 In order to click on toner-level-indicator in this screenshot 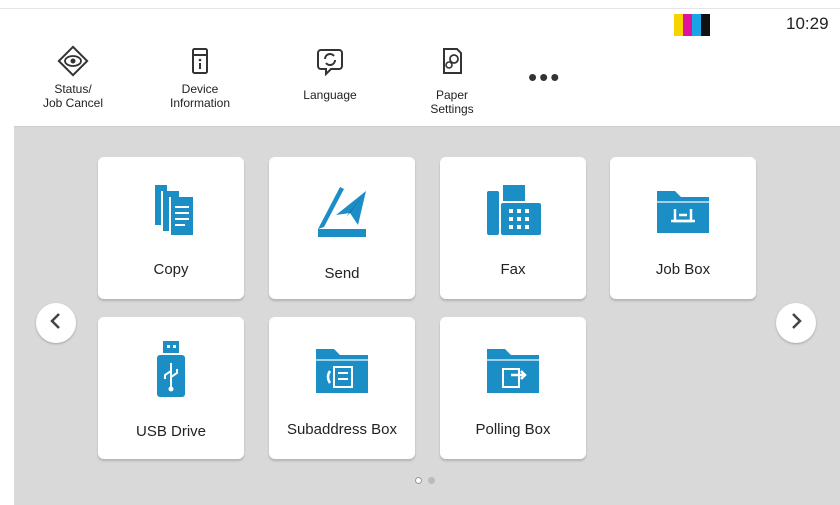, I will do `click(692, 25)`.